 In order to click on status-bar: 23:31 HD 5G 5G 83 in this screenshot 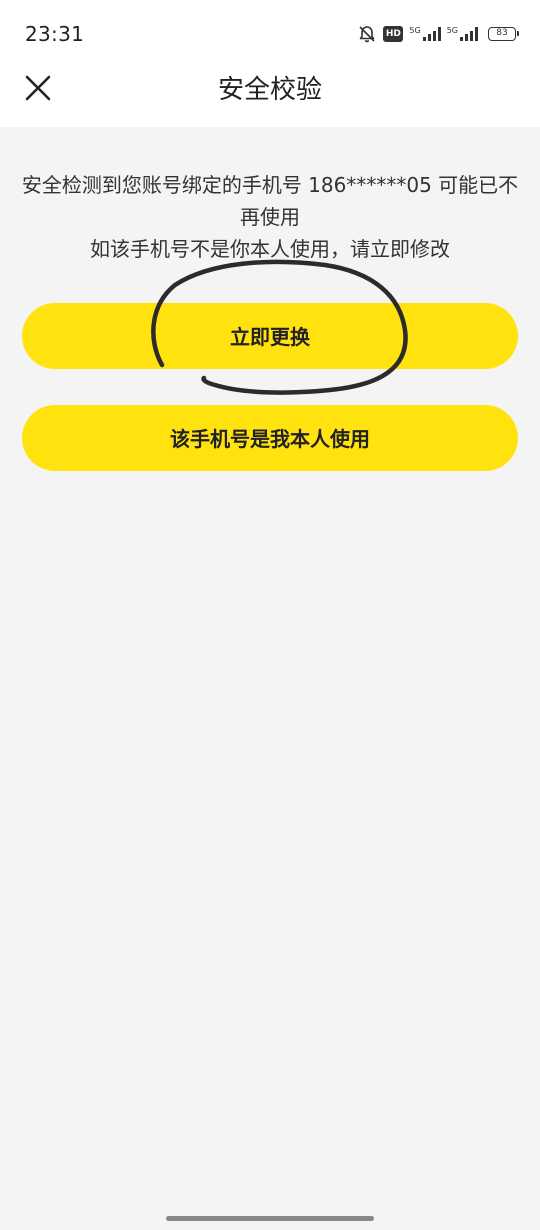, I will do `click(270, 33)`.